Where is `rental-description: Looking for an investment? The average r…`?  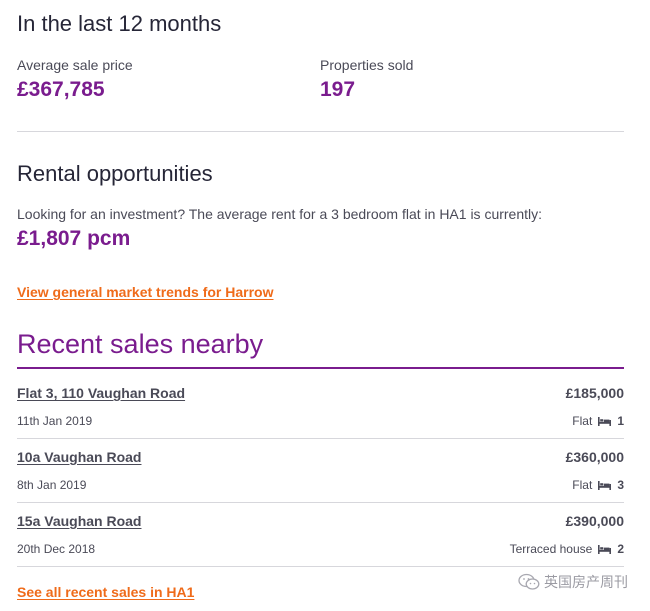 rental-description: Looking for an investment? The average r… is located at coordinates (280, 214).